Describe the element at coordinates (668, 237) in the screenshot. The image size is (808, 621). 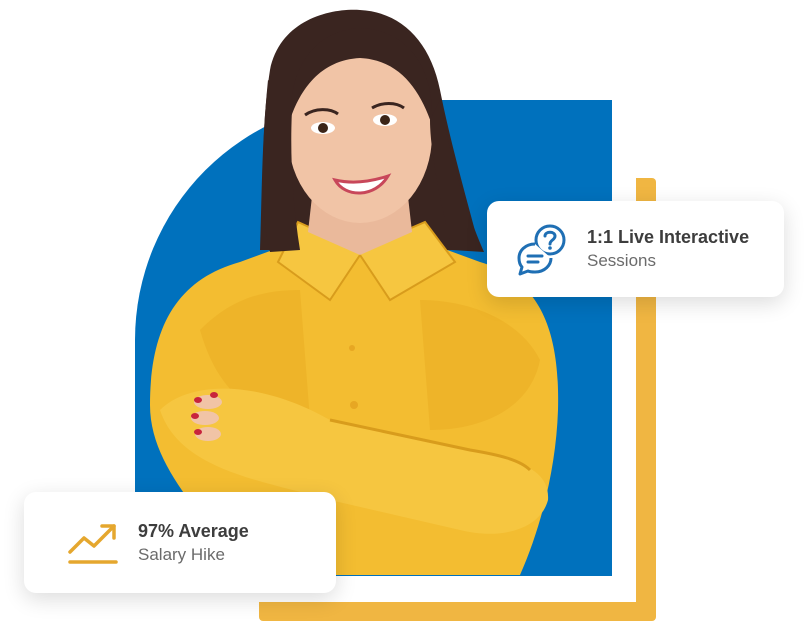
I see `sessions-title: 1:1 Live Interactive` at that location.